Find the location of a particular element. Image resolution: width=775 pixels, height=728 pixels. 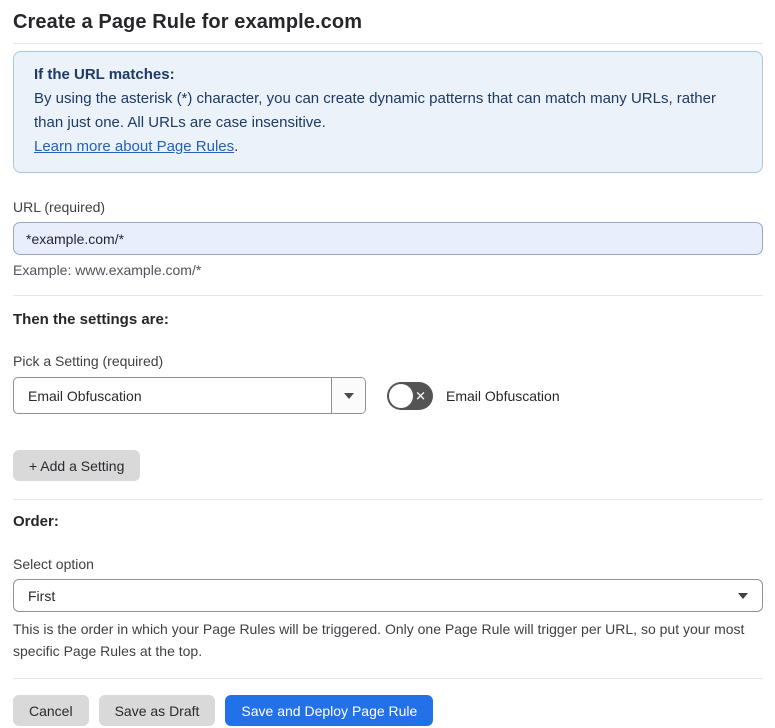

email-obfuscation-toggle: ✕ is located at coordinates (410, 395).